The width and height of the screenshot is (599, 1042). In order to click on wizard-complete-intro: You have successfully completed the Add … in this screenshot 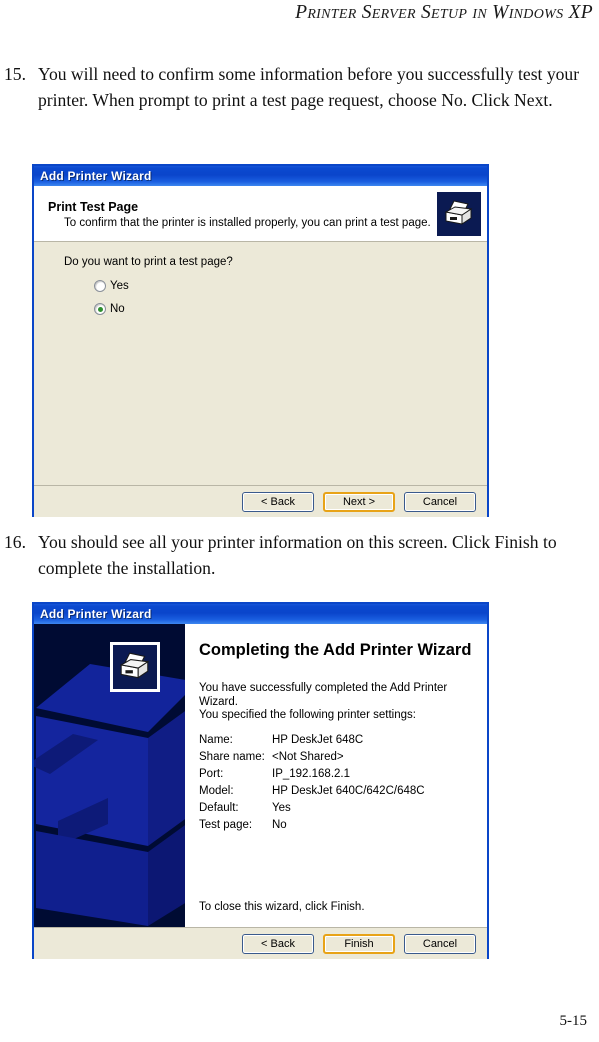, I will do `click(338, 702)`.